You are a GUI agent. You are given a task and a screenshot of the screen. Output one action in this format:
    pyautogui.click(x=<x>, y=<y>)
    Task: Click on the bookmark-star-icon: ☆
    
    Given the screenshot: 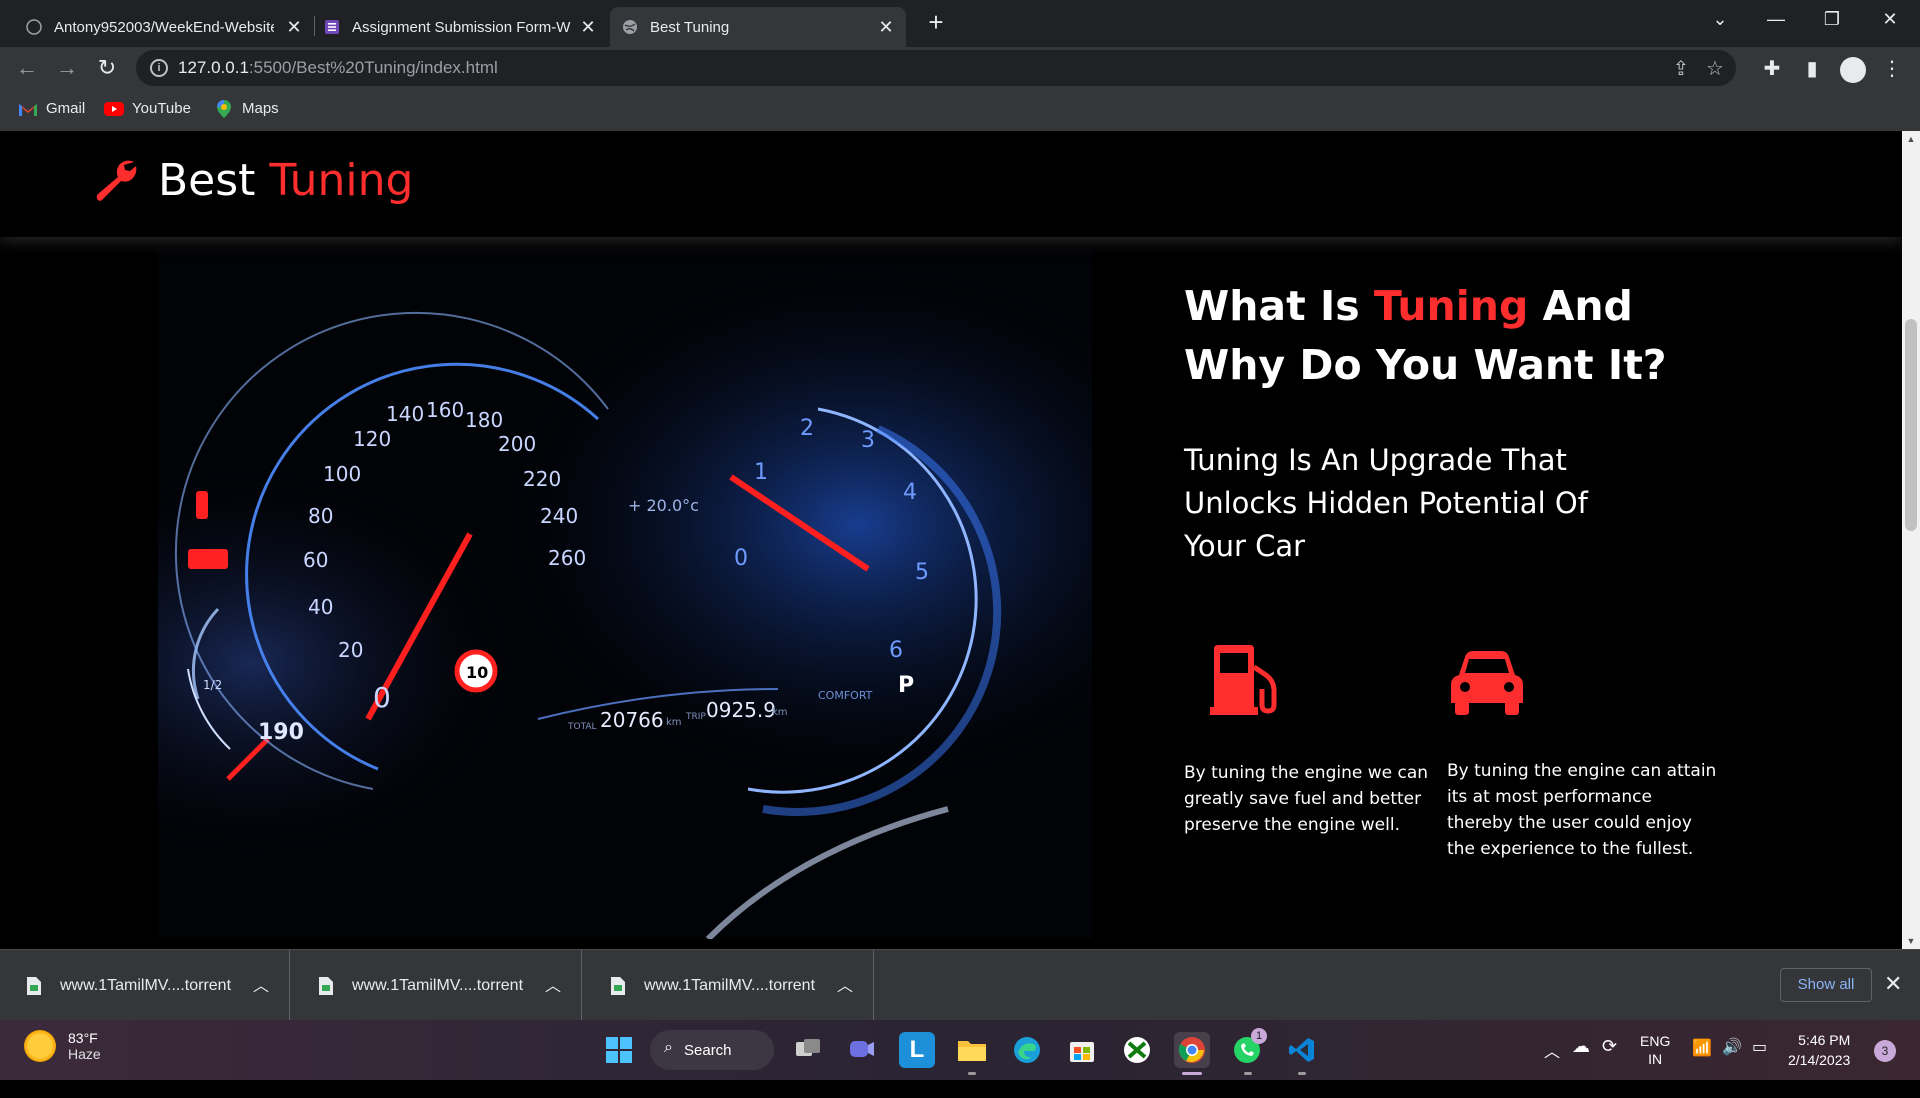 What is the action you would take?
    pyautogui.click(x=1715, y=69)
    